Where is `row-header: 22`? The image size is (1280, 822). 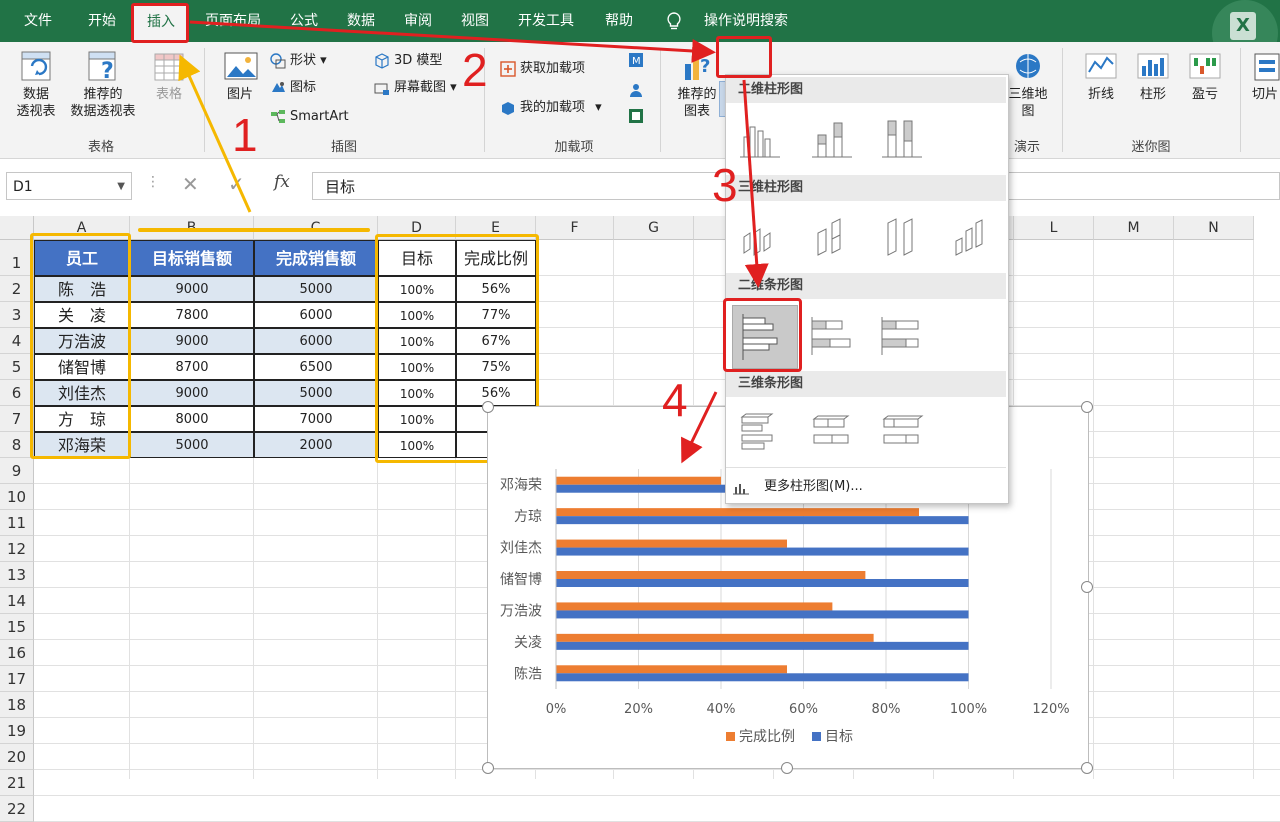 row-header: 22 is located at coordinates (17, 809).